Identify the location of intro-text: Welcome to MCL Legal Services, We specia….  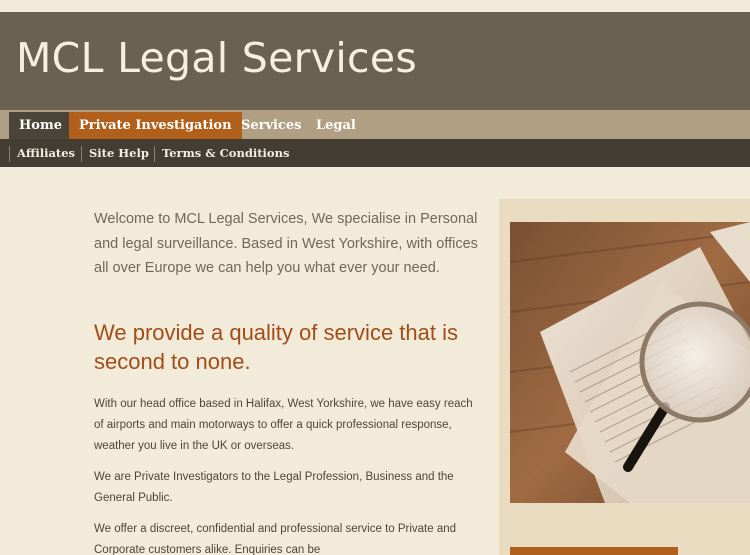
(286, 243).